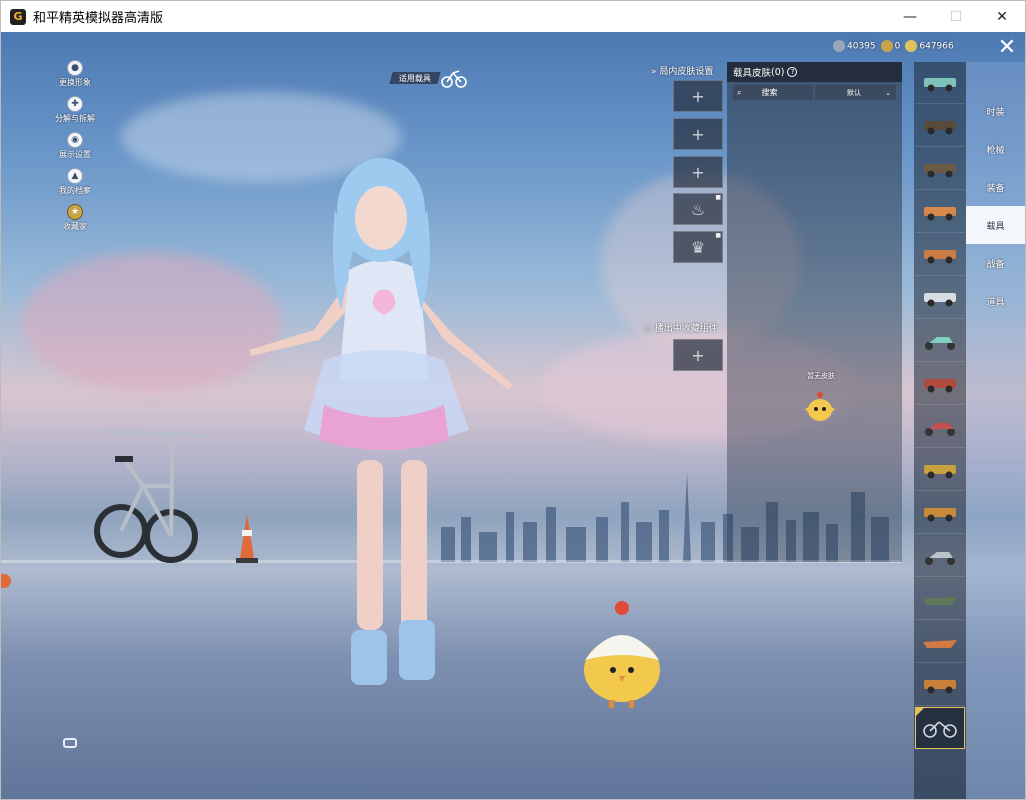 This screenshot has height=800, width=1026. Describe the element at coordinates (897, 46) in the screenshot. I see `currency-value: 0` at that location.